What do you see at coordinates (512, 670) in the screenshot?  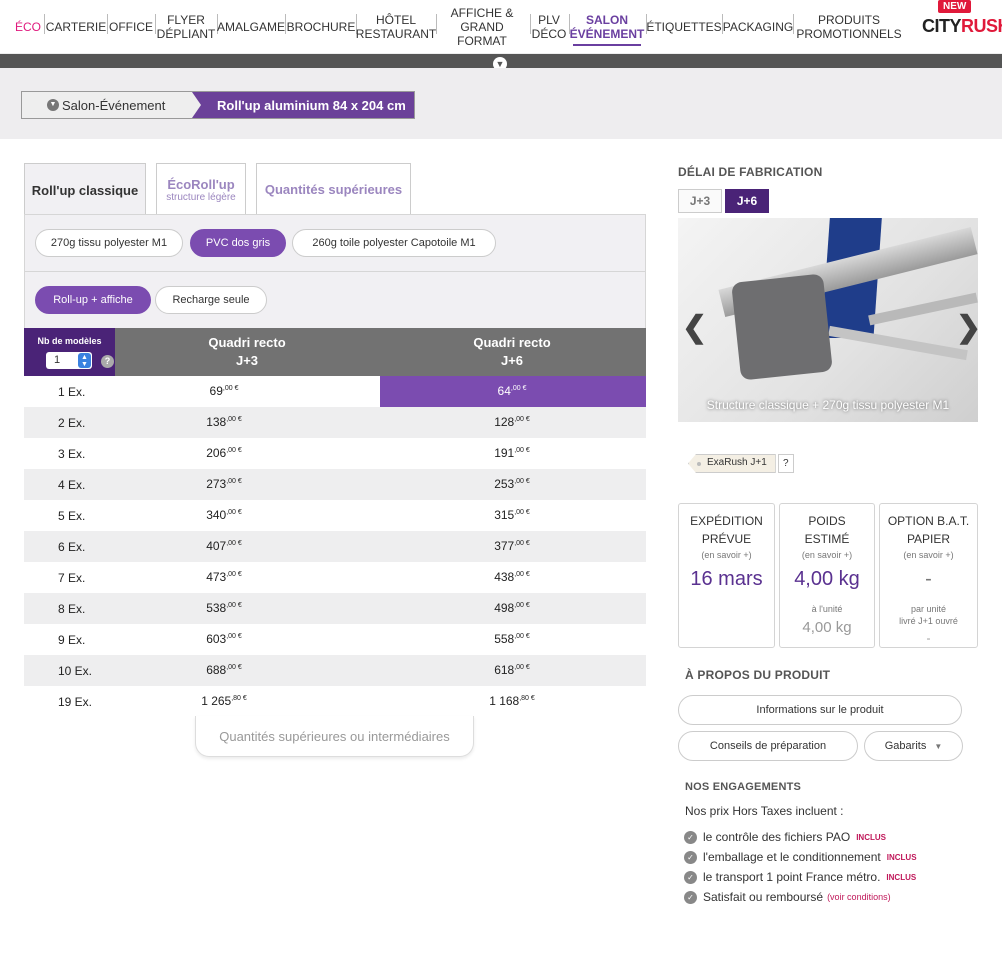 I see `price-cell-j6: 618,00 €` at bounding box center [512, 670].